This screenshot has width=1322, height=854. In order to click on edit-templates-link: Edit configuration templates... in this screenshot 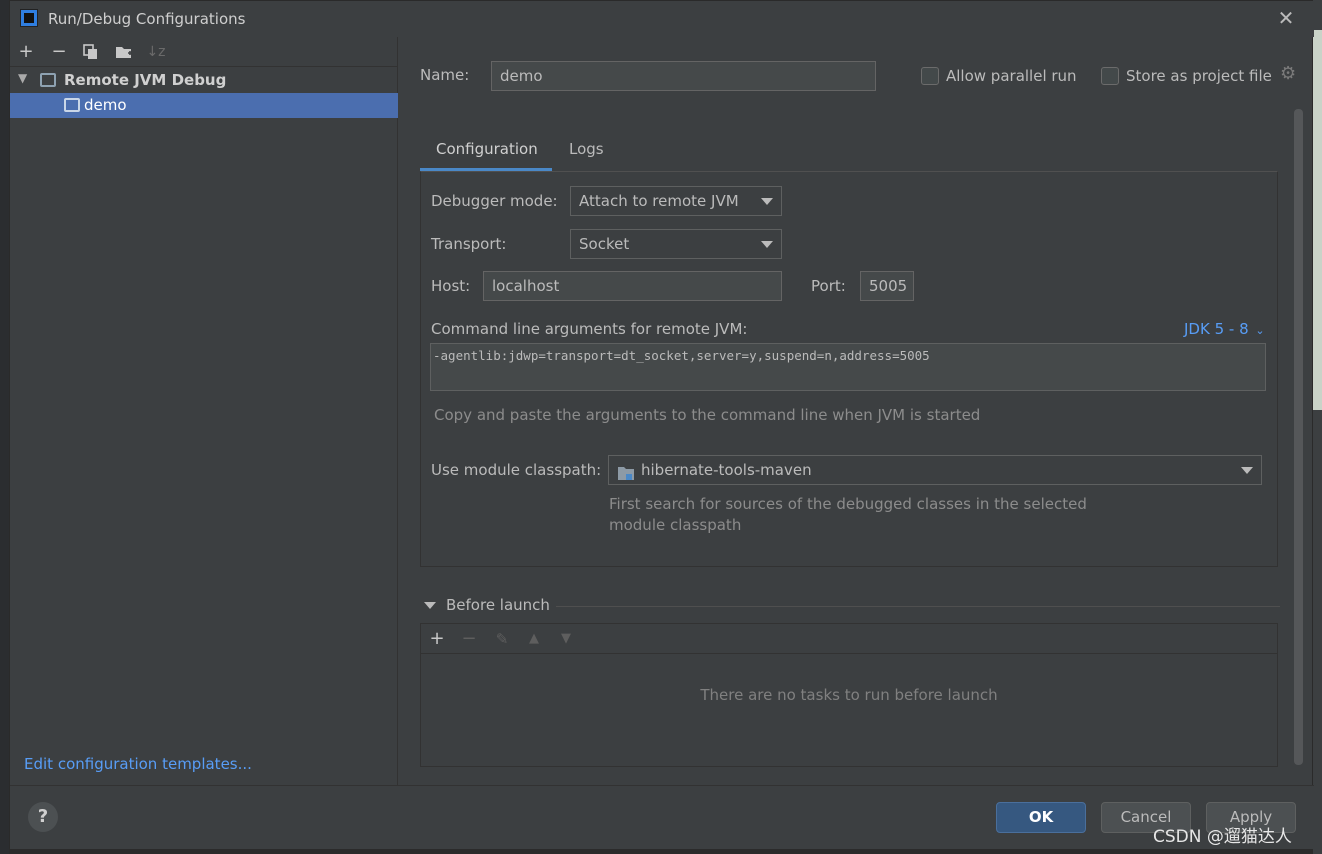, I will do `click(138, 764)`.